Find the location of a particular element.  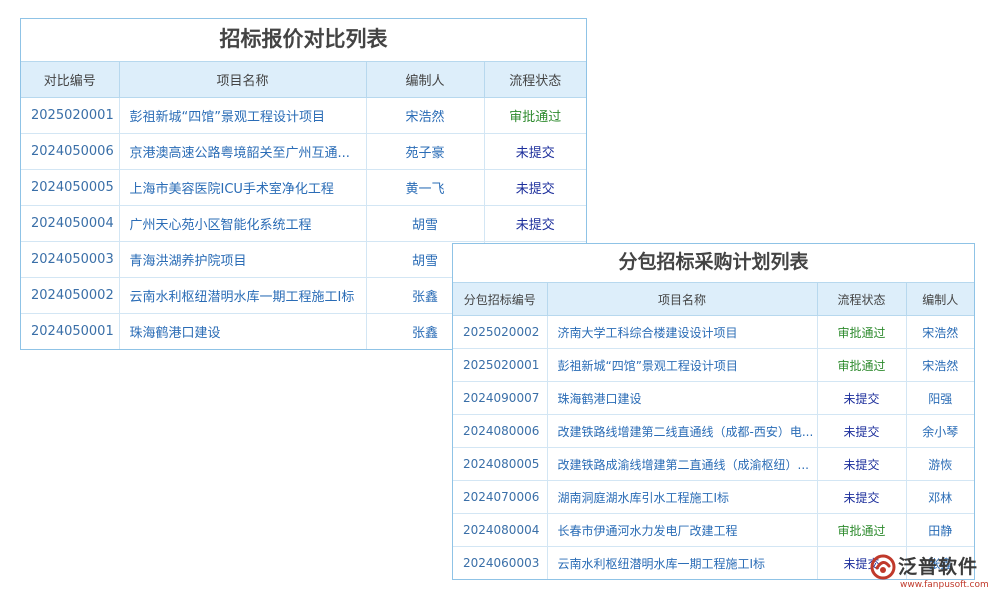

row-person: 阳强 is located at coordinates (940, 398).